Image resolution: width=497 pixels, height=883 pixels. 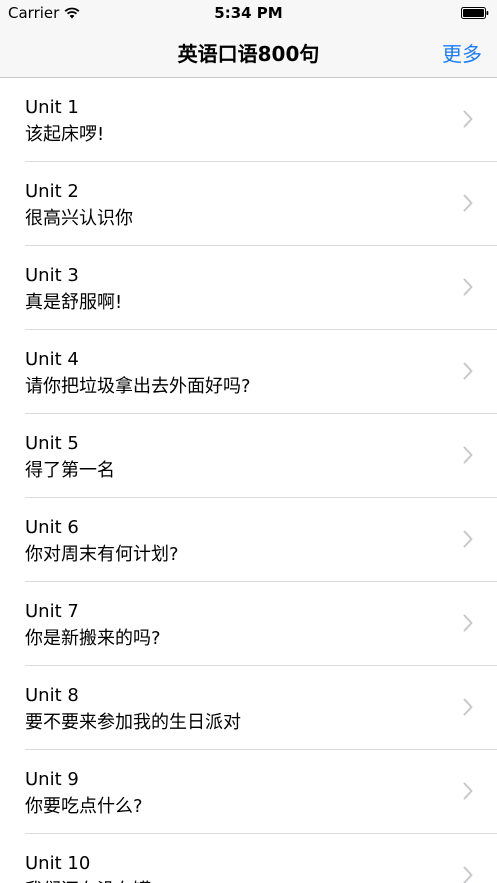 What do you see at coordinates (79, 218) in the screenshot?
I see `unit-title-label: 很高兴认识你` at bounding box center [79, 218].